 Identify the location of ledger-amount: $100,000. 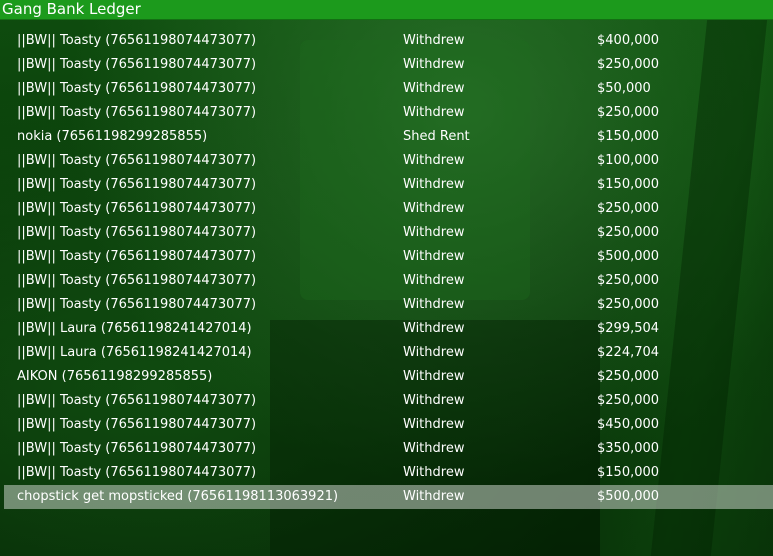
(628, 160).